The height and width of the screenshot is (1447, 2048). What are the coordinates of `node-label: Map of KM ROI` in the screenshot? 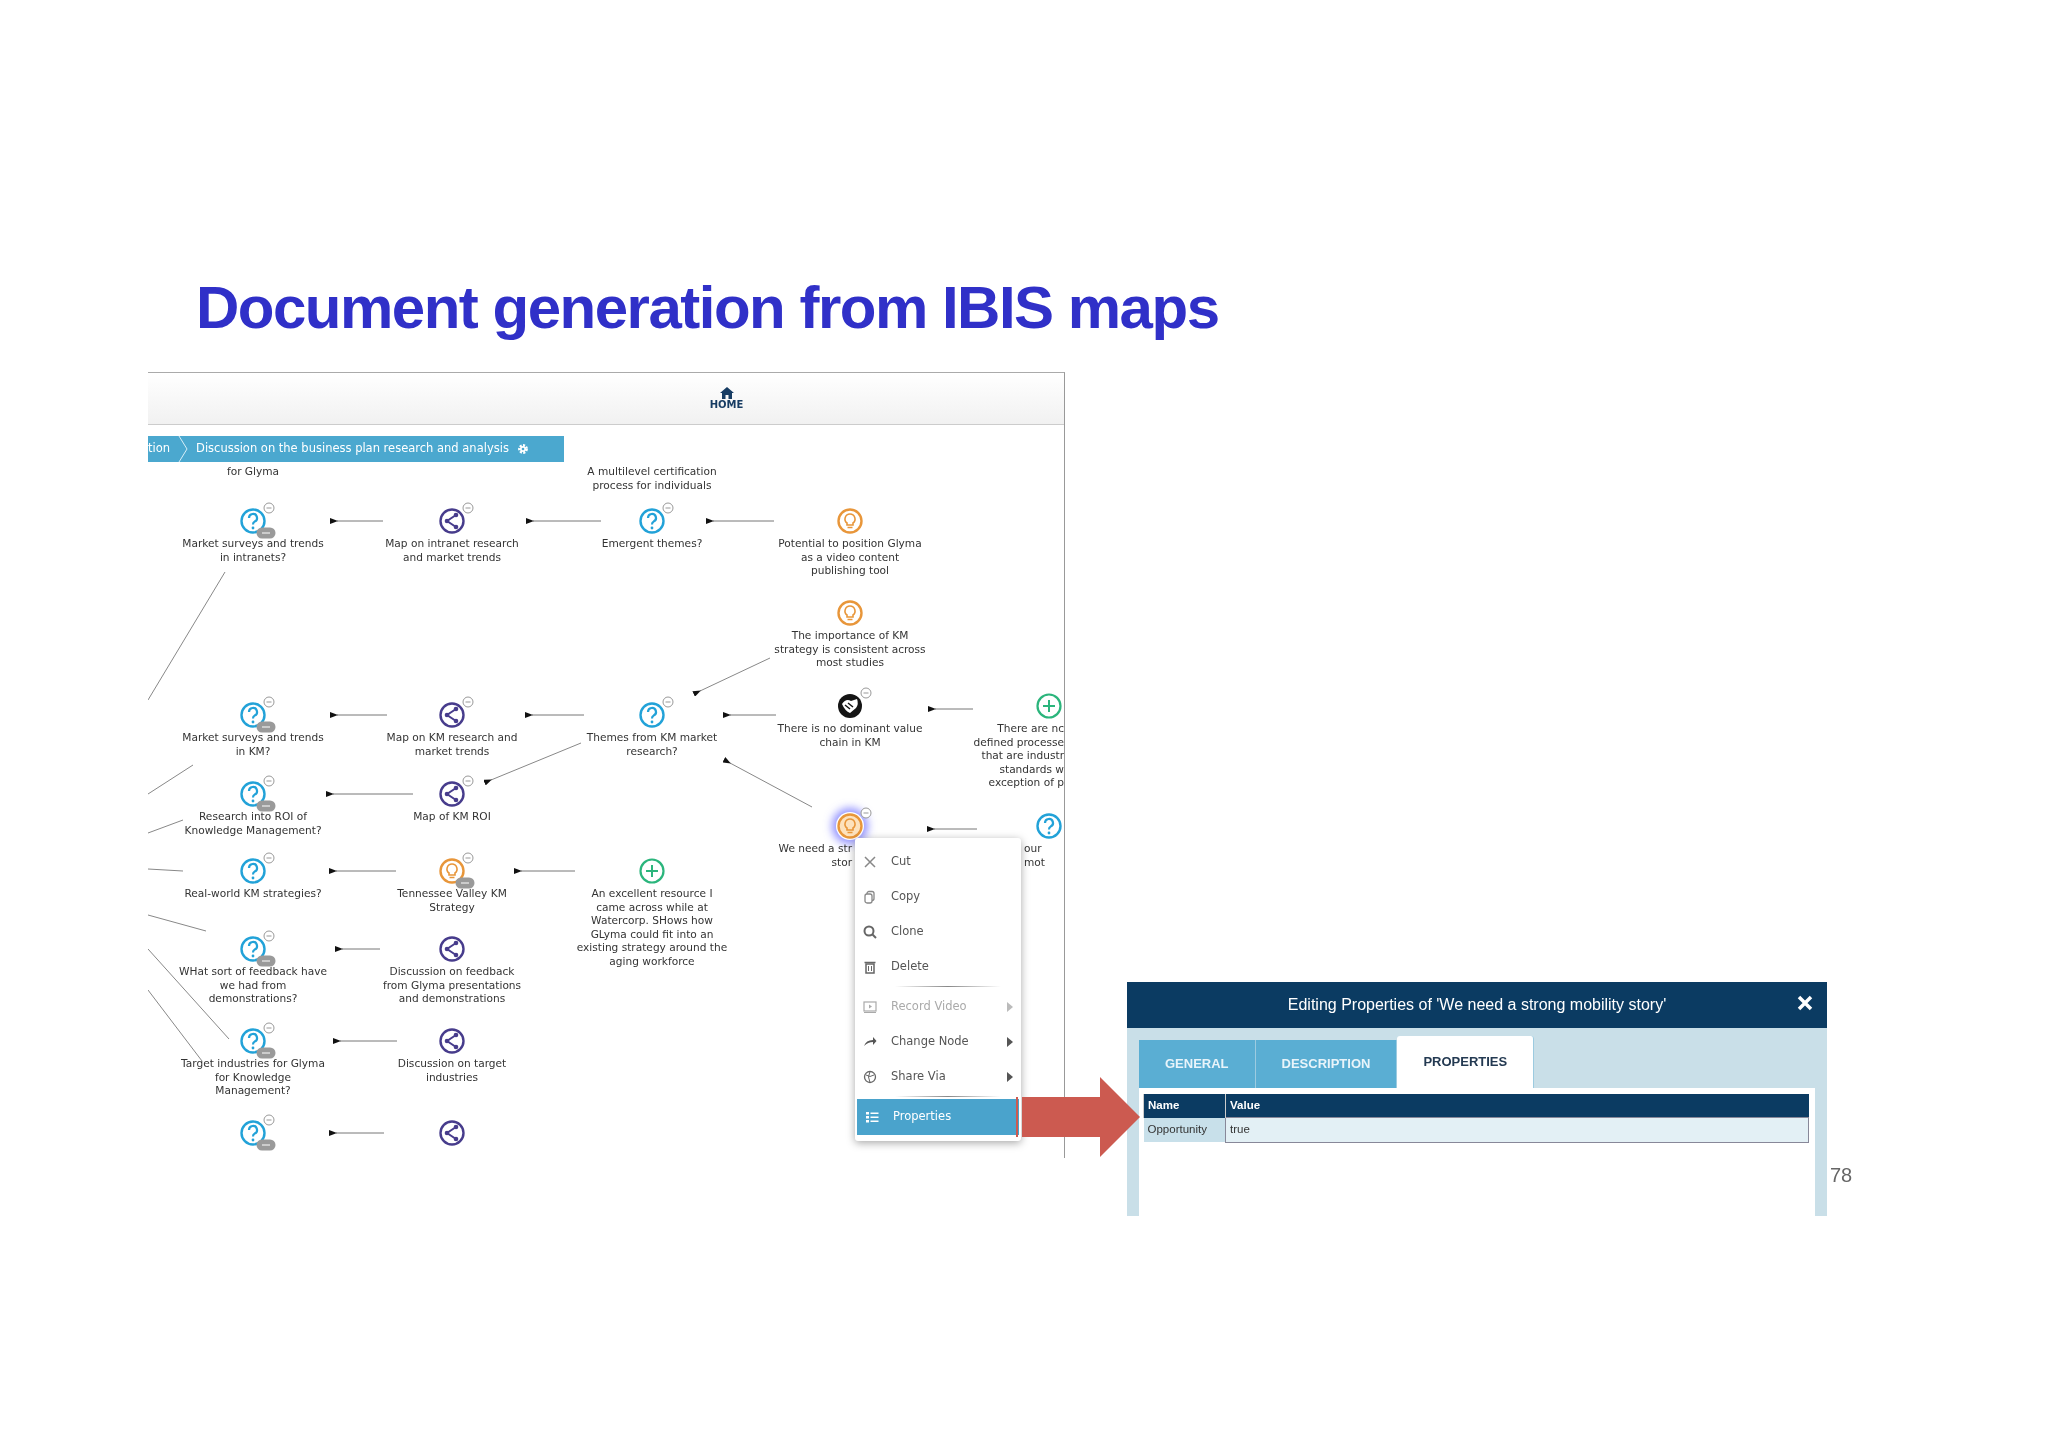 It's located at (452, 817).